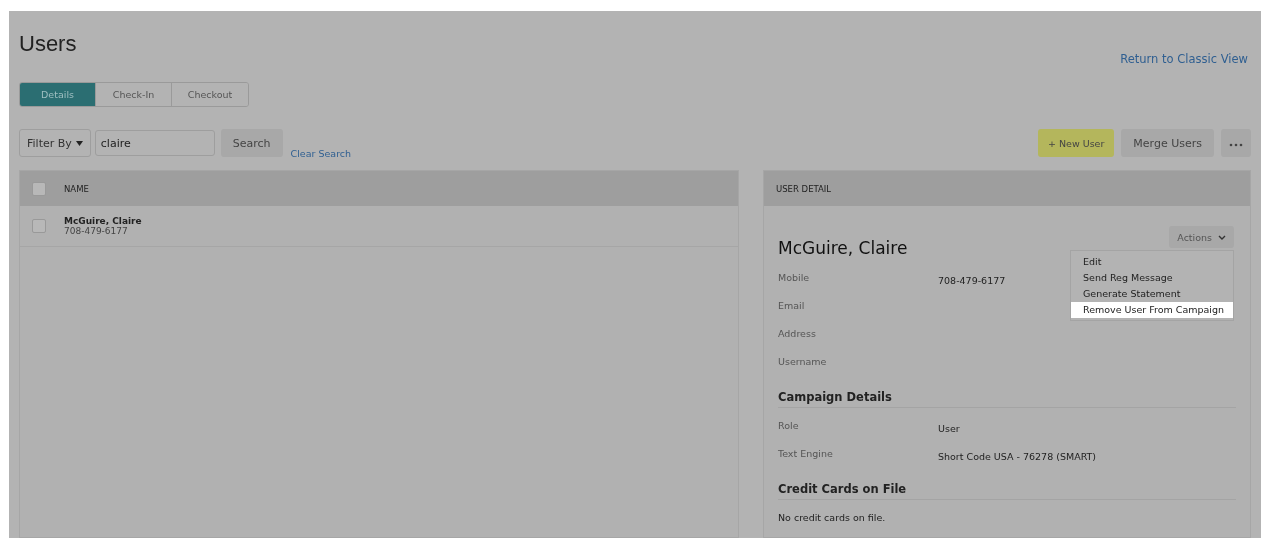 This screenshot has height=538, width=1261. Describe the element at coordinates (792, 306) in the screenshot. I see `field-label: Email` at that location.